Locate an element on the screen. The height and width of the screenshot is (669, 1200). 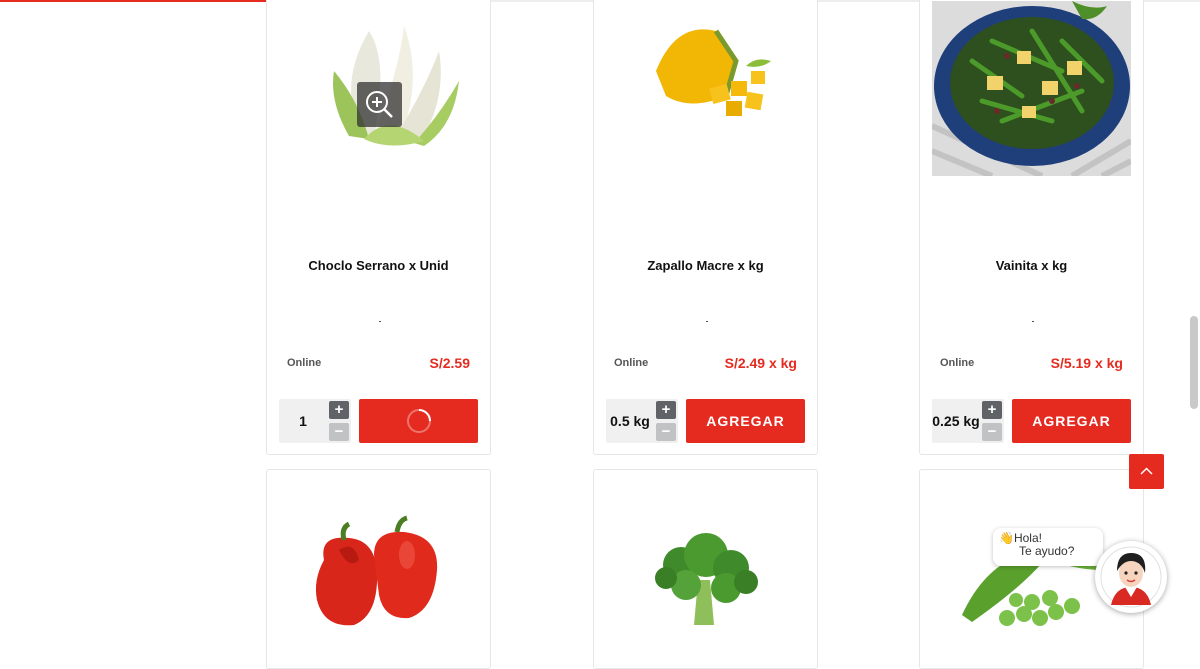
loading-spinner-icon is located at coordinates (418, 421).